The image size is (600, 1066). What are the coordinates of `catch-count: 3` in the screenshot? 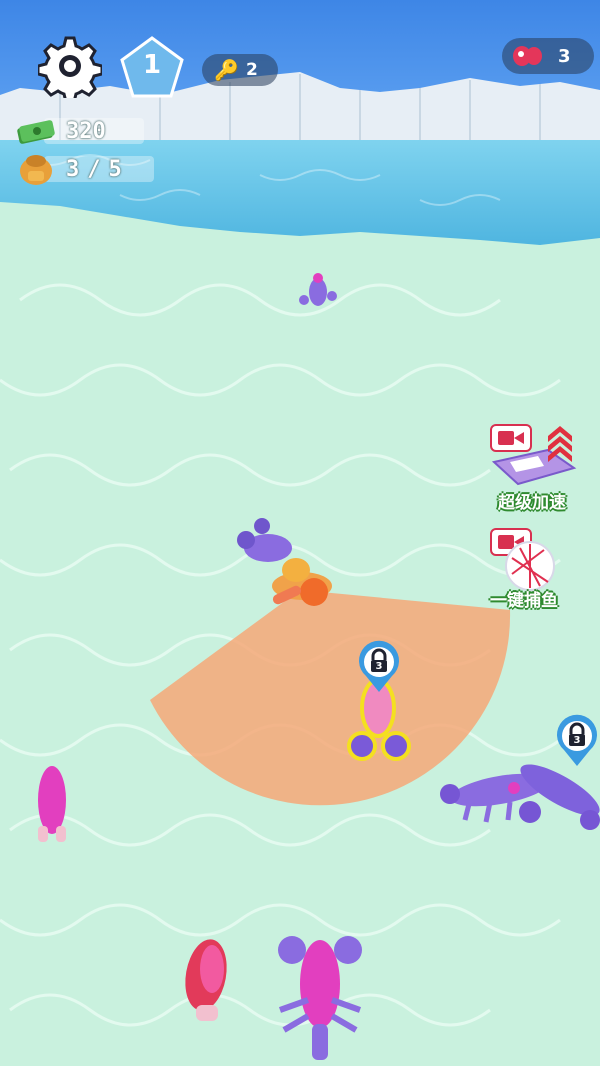 It's located at (564, 56).